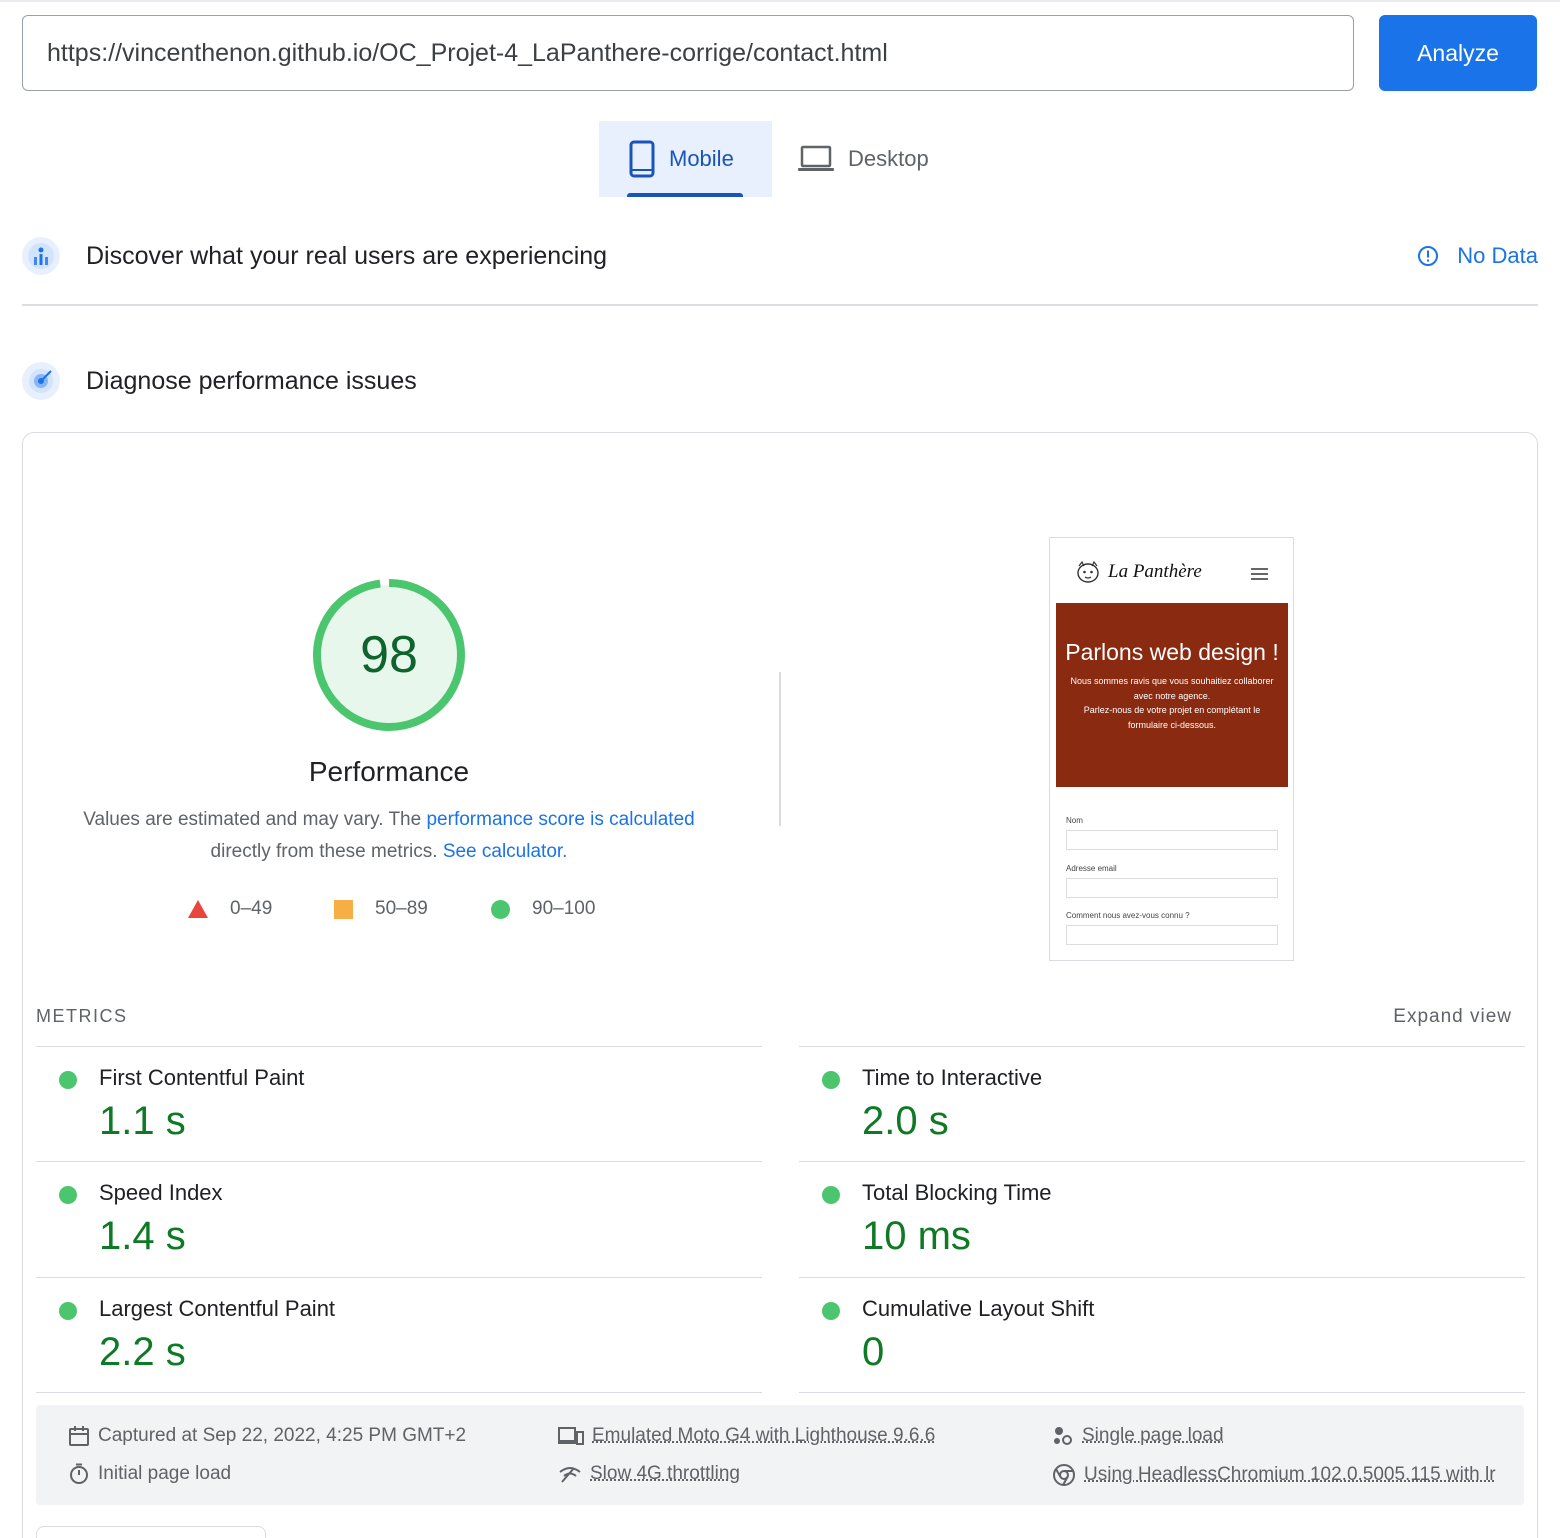 This screenshot has height=1538, width=1560. Describe the element at coordinates (888, 158) in the screenshot. I see `tab-desktop-label: Desktop` at that location.